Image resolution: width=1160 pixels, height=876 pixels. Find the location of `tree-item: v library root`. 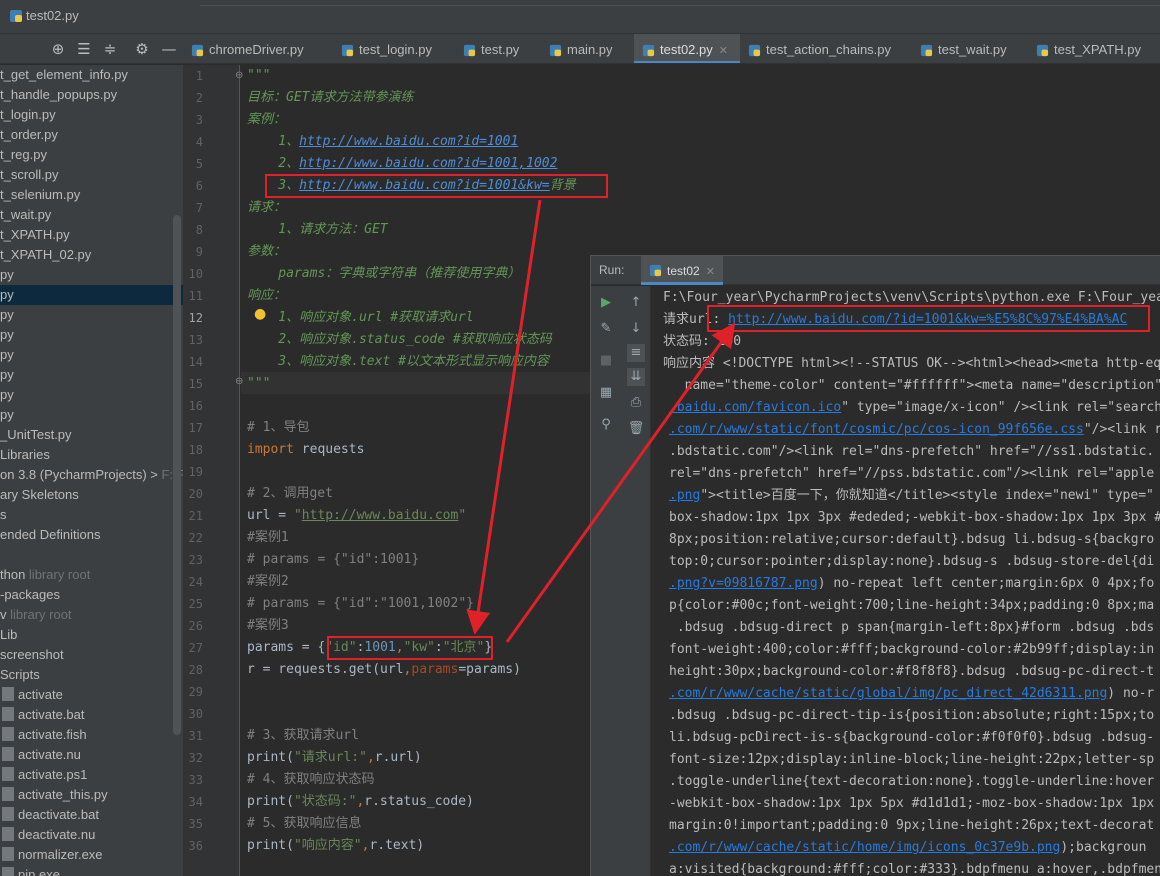

tree-item: v library root is located at coordinates (91, 615).